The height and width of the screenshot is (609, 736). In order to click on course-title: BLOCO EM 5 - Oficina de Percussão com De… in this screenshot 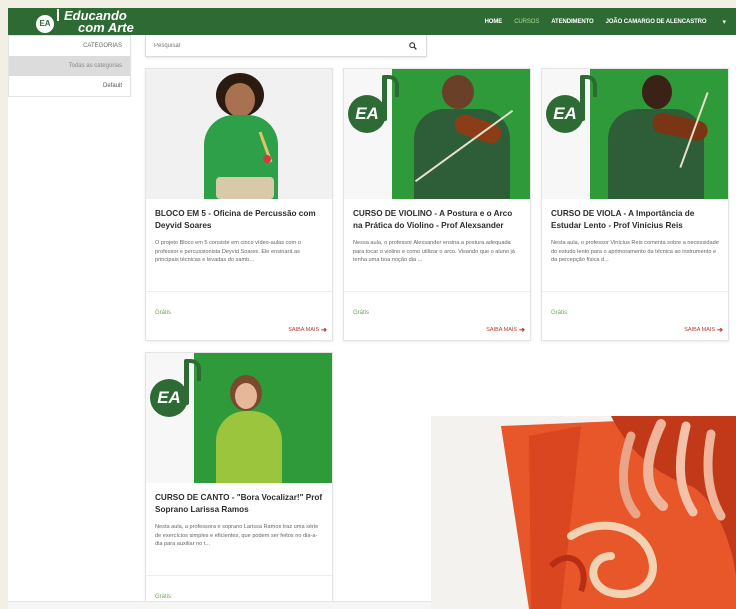, I will do `click(239, 221)`.